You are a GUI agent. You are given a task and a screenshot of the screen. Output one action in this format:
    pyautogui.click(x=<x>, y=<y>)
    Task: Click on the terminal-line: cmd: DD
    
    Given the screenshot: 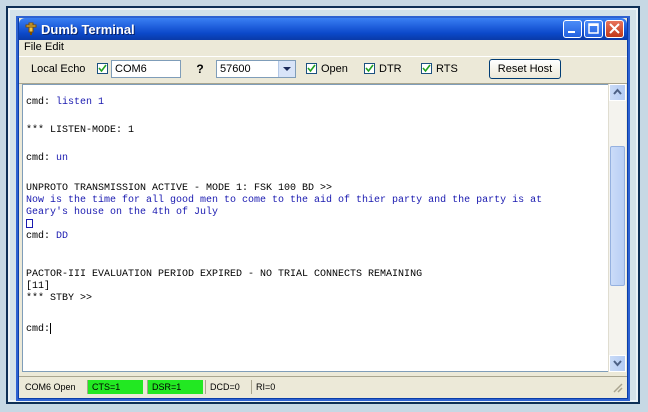 What is the action you would take?
    pyautogui.click(x=47, y=236)
    